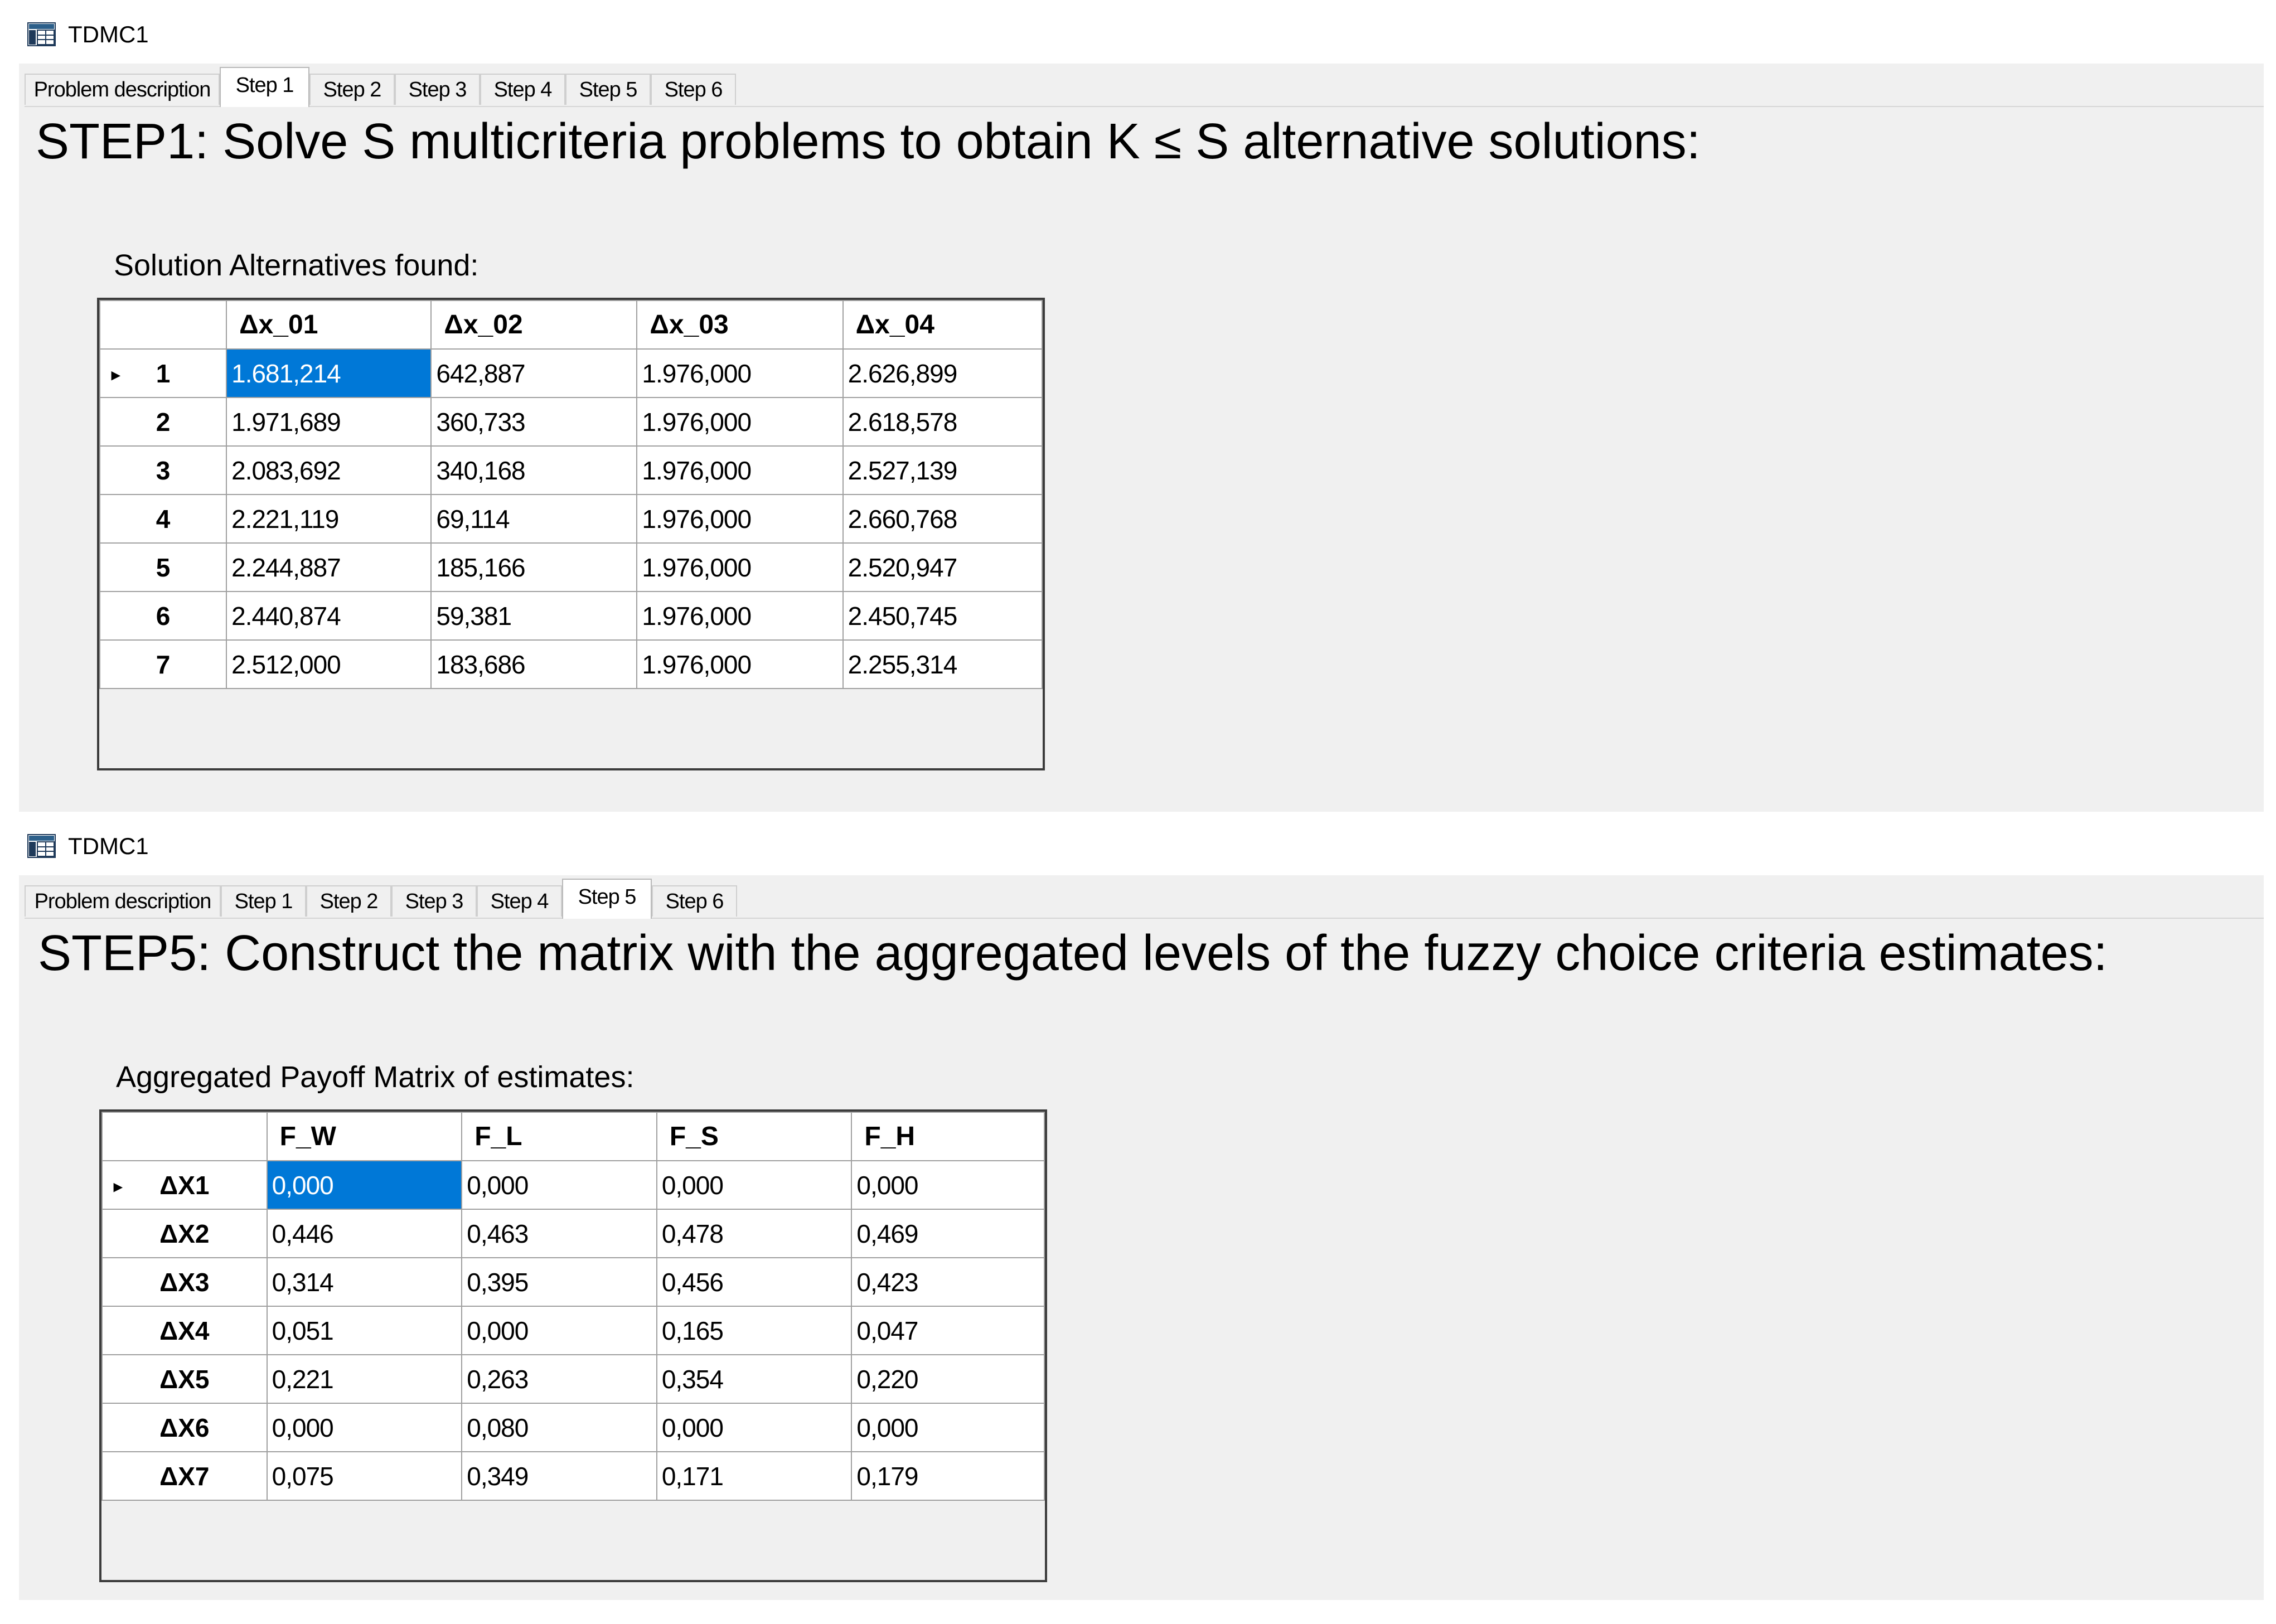 Image resolution: width=2276 pixels, height=1624 pixels. What do you see at coordinates (534, 325) in the screenshot?
I see `column-header: Δx_02` at bounding box center [534, 325].